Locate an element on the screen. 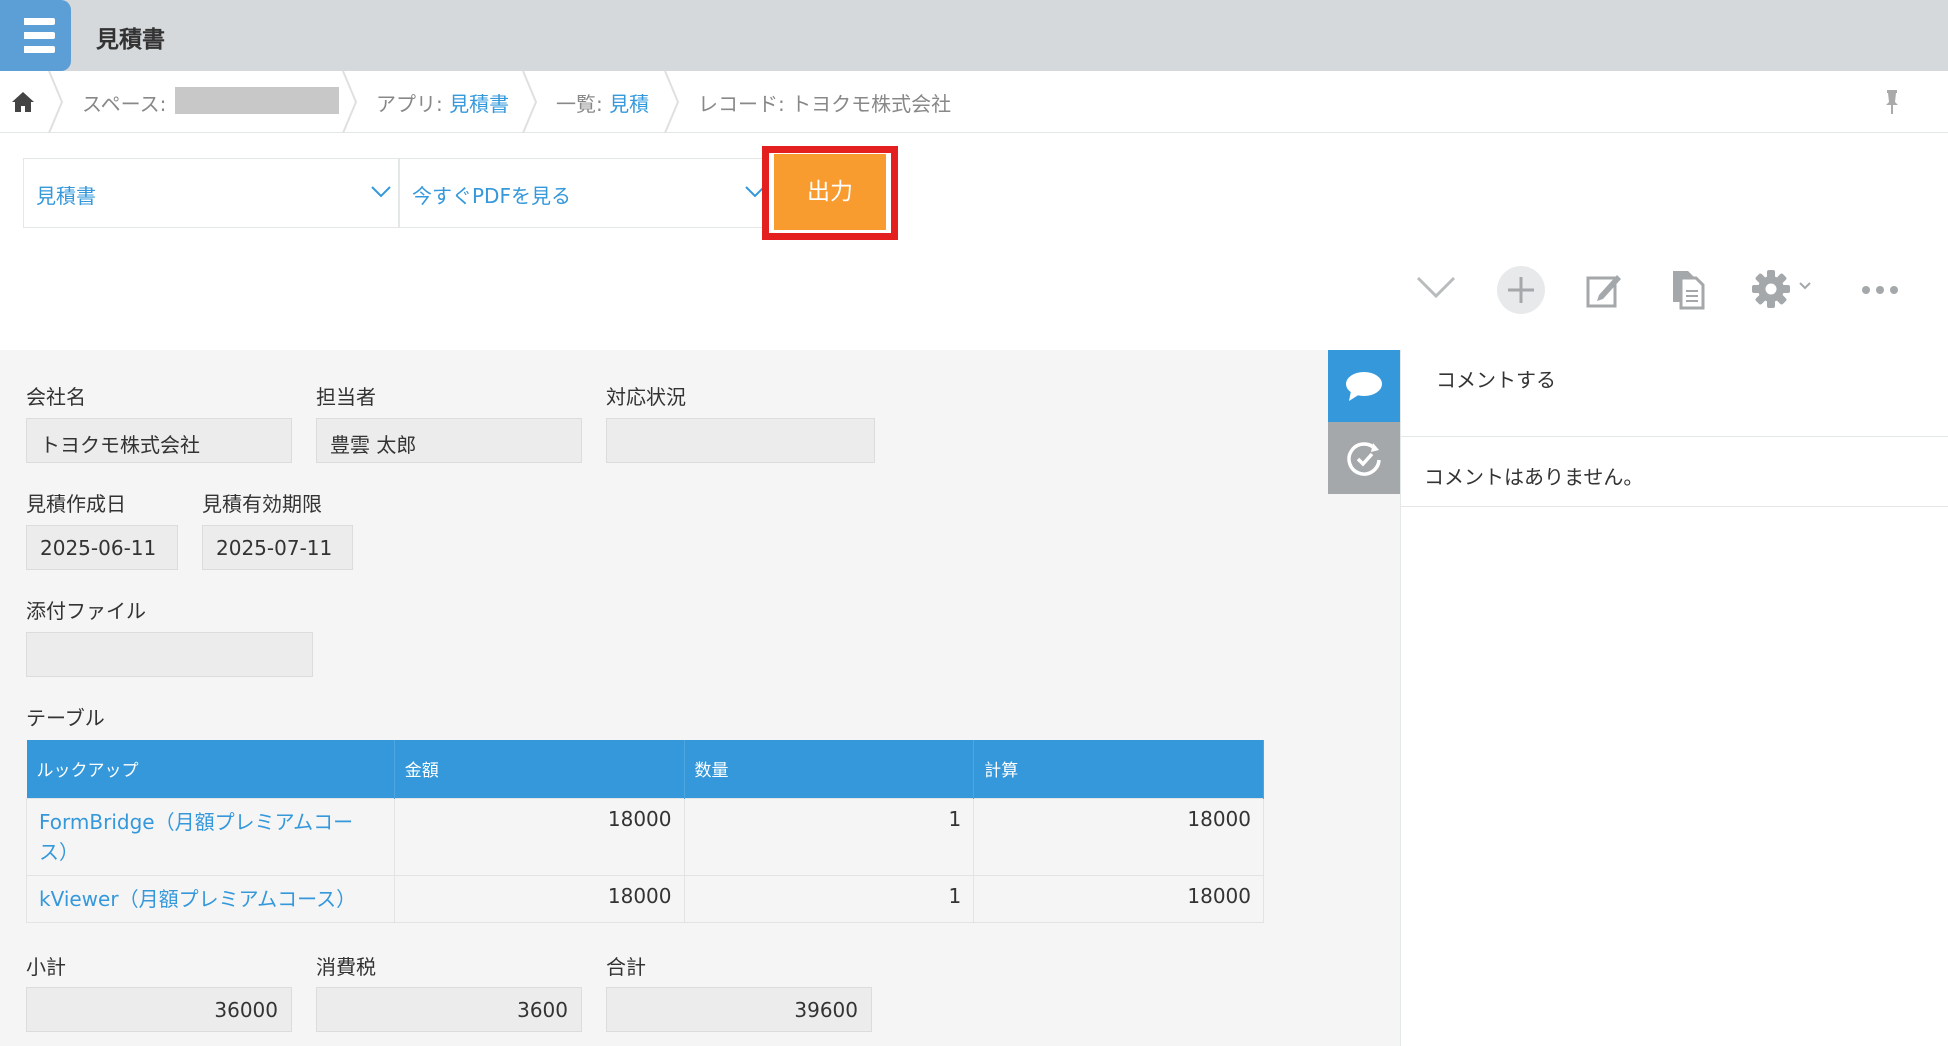  table-row: FormBridge（月額プレミアムコース） 18000 1 18000 is located at coordinates (645, 836).